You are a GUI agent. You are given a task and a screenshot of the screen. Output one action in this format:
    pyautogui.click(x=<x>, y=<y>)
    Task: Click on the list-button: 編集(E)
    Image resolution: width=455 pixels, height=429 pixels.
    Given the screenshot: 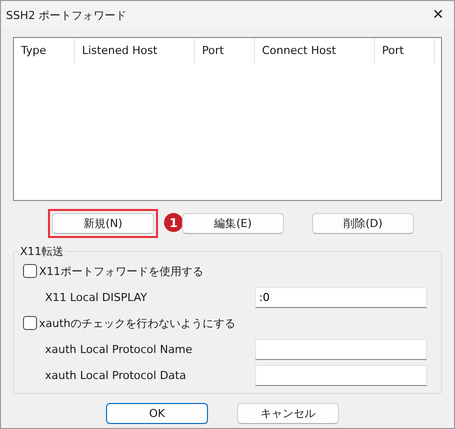 What is the action you would take?
    pyautogui.click(x=233, y=223)
    